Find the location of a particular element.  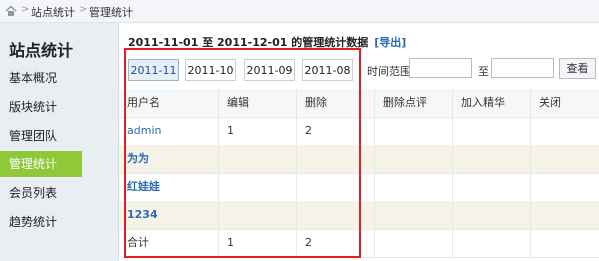

sidebar-item-admin-team: 管理团队 is located at coordinates (59, 136).